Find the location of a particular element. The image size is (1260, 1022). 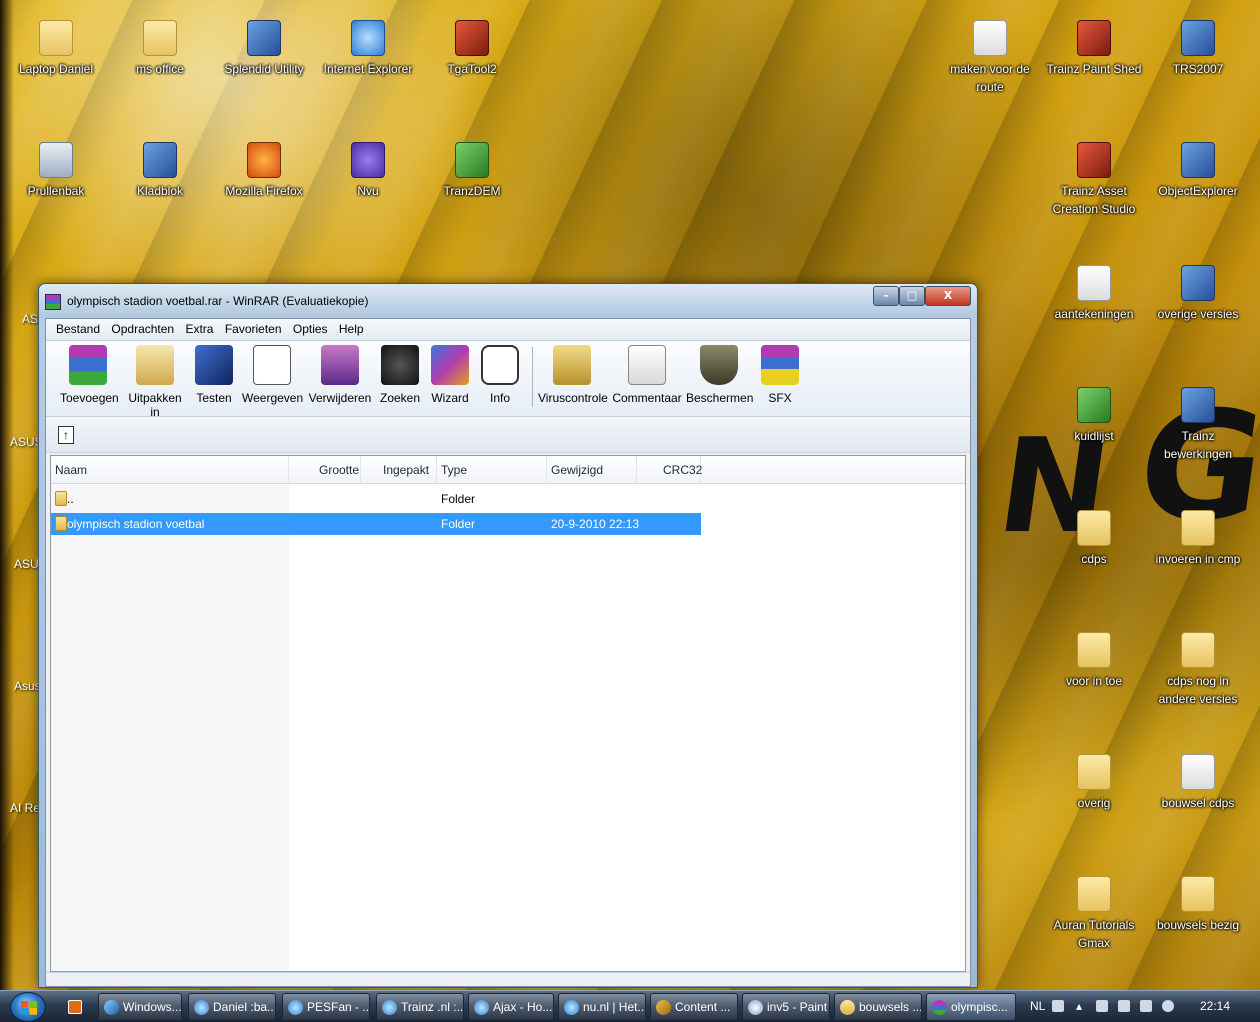

menu-help: Help is located at coordinates (351, 329).